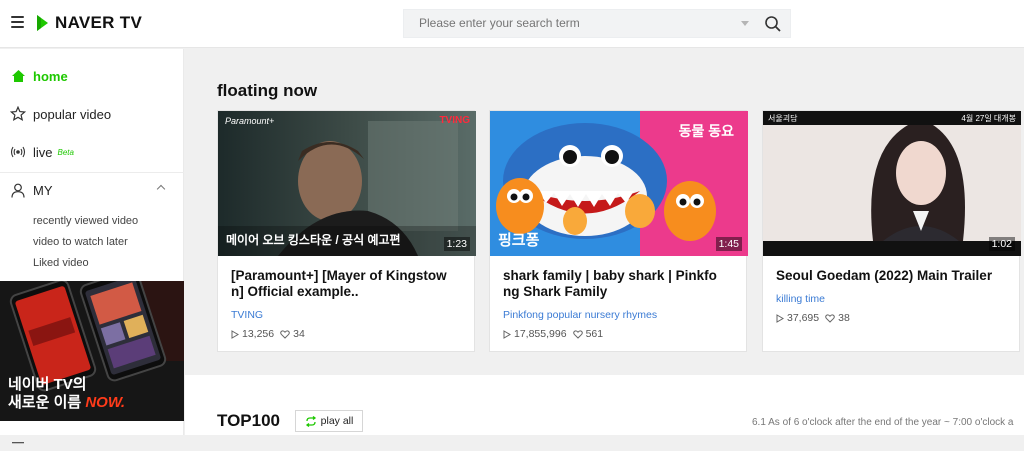 The image size is (1024, 451). Describe the element at coordinates (92, 152) in the screenshot. I see `sidebar-item-live: live Beta` at that location.